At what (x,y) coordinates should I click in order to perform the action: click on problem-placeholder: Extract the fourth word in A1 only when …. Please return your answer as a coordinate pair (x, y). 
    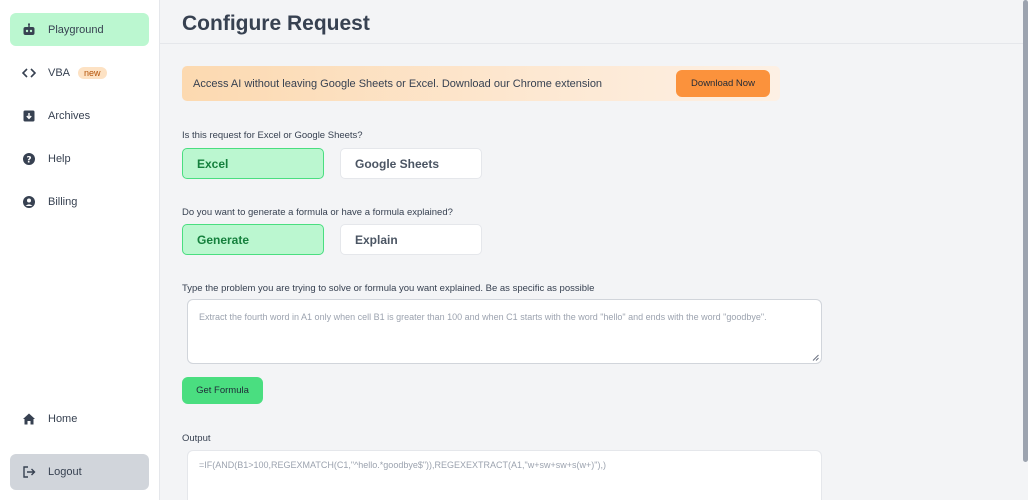
    Looking at the image, I should click on (483, 317).